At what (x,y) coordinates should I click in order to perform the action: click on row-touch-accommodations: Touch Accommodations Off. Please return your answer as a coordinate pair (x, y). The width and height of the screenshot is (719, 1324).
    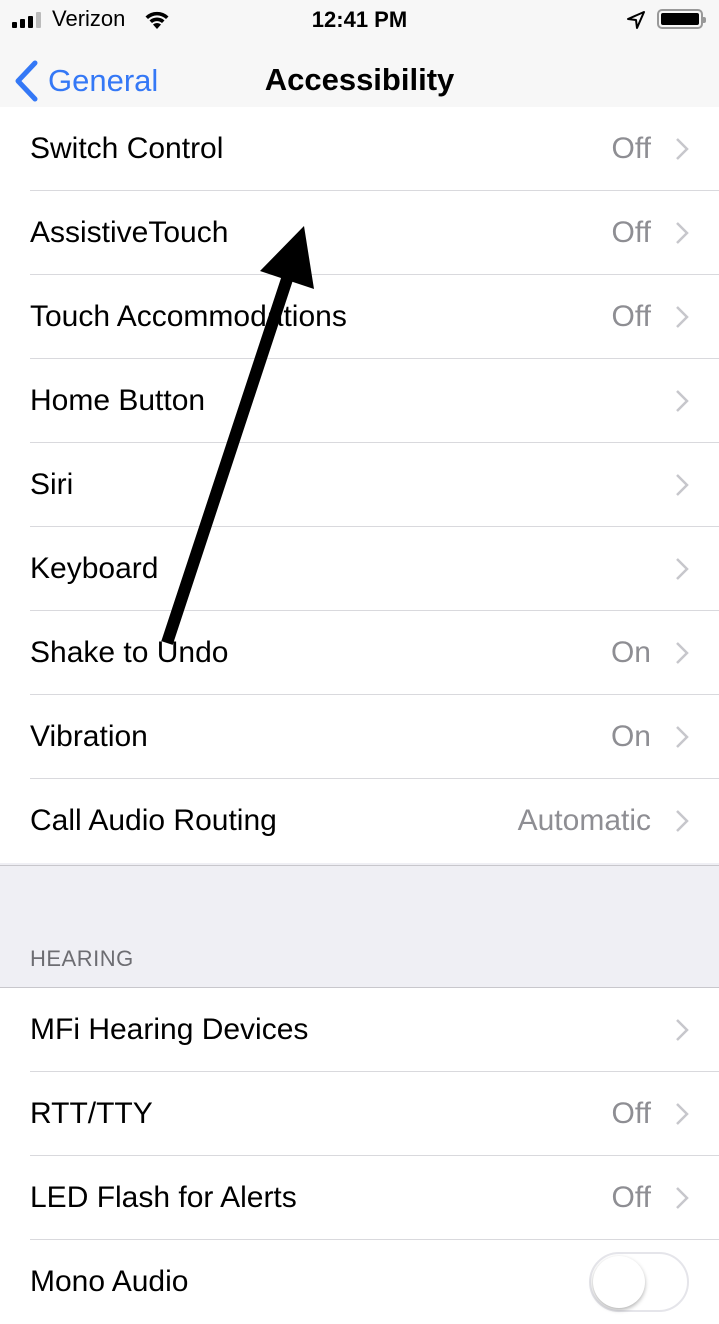
    Looking at the image, I should click on (359, 317).